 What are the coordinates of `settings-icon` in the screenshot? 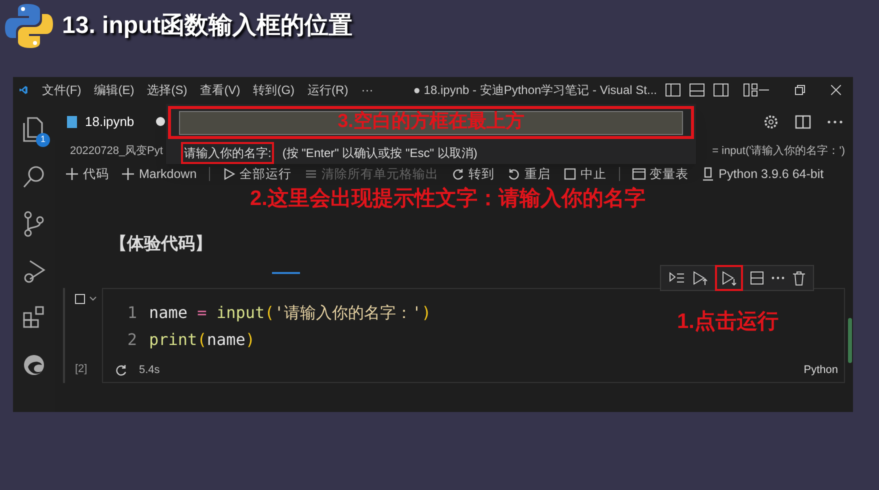 It's located at (771, 122).